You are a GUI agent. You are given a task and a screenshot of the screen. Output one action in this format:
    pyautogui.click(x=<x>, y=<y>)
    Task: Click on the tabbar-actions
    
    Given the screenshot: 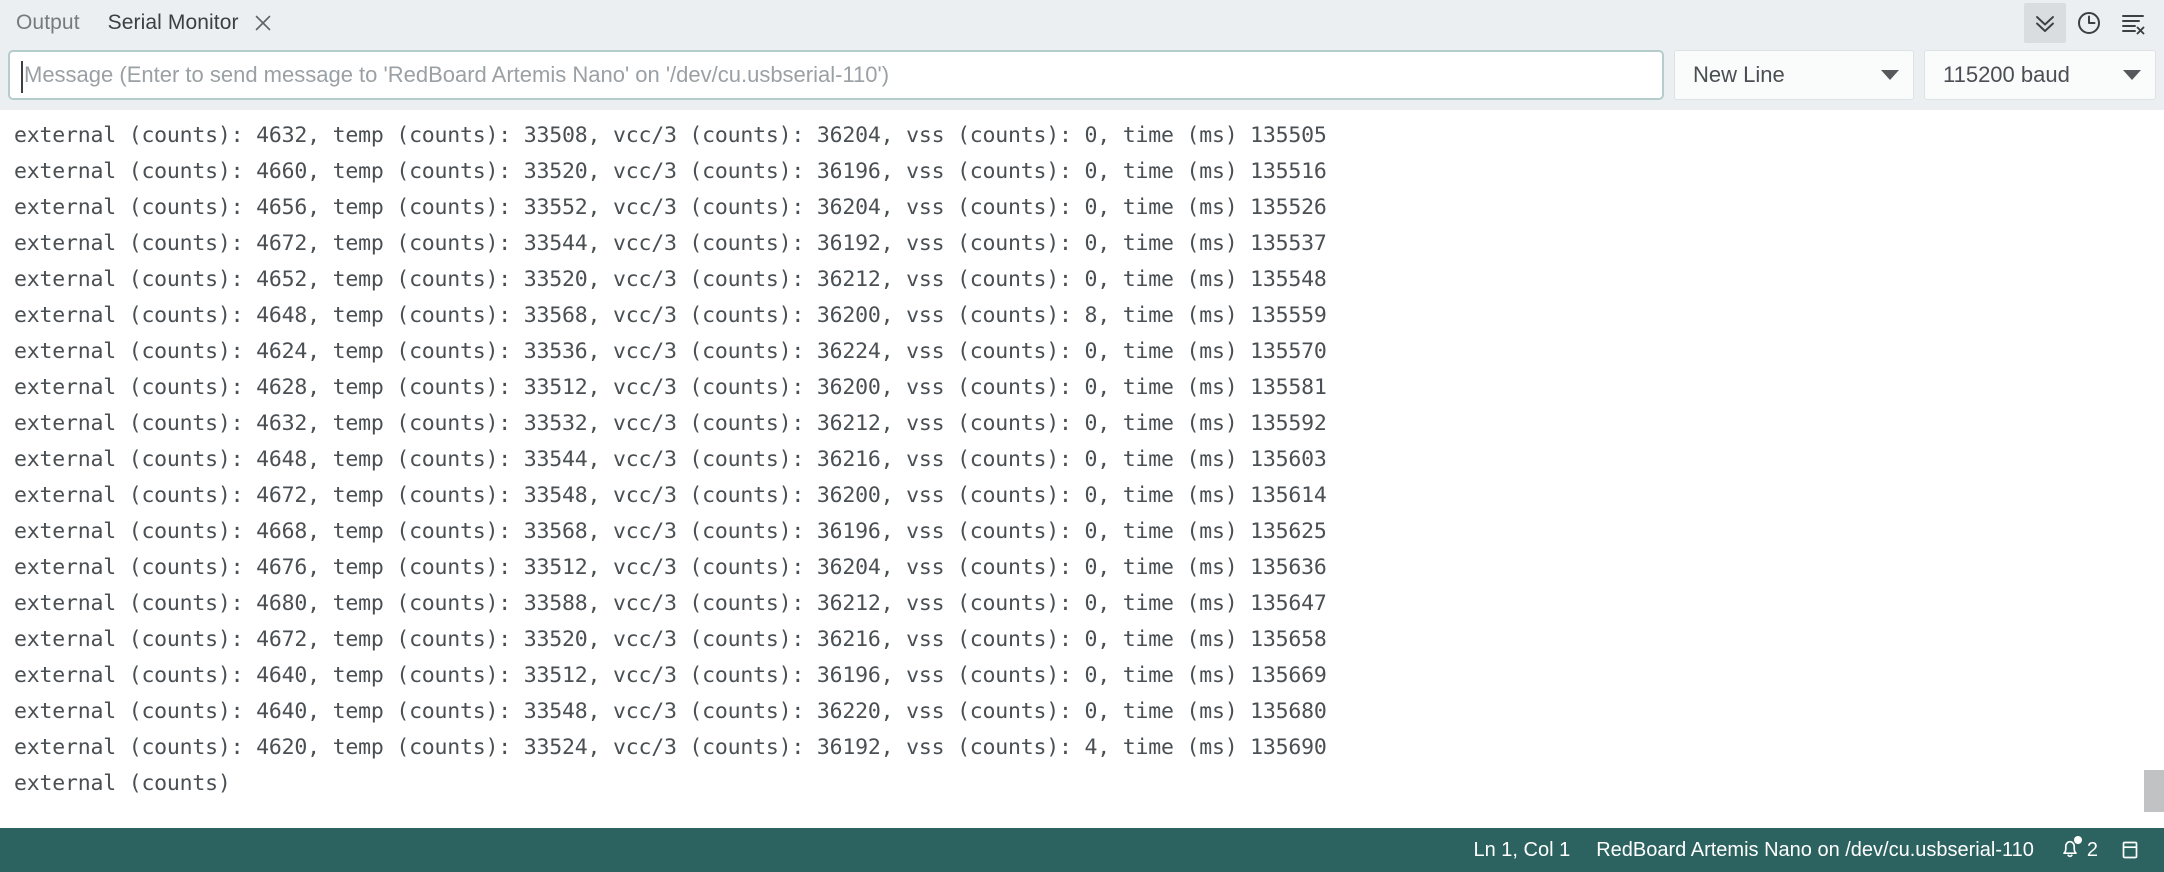 What is the action you would take?
    pyautogui.click(x=2094, y=23)
    